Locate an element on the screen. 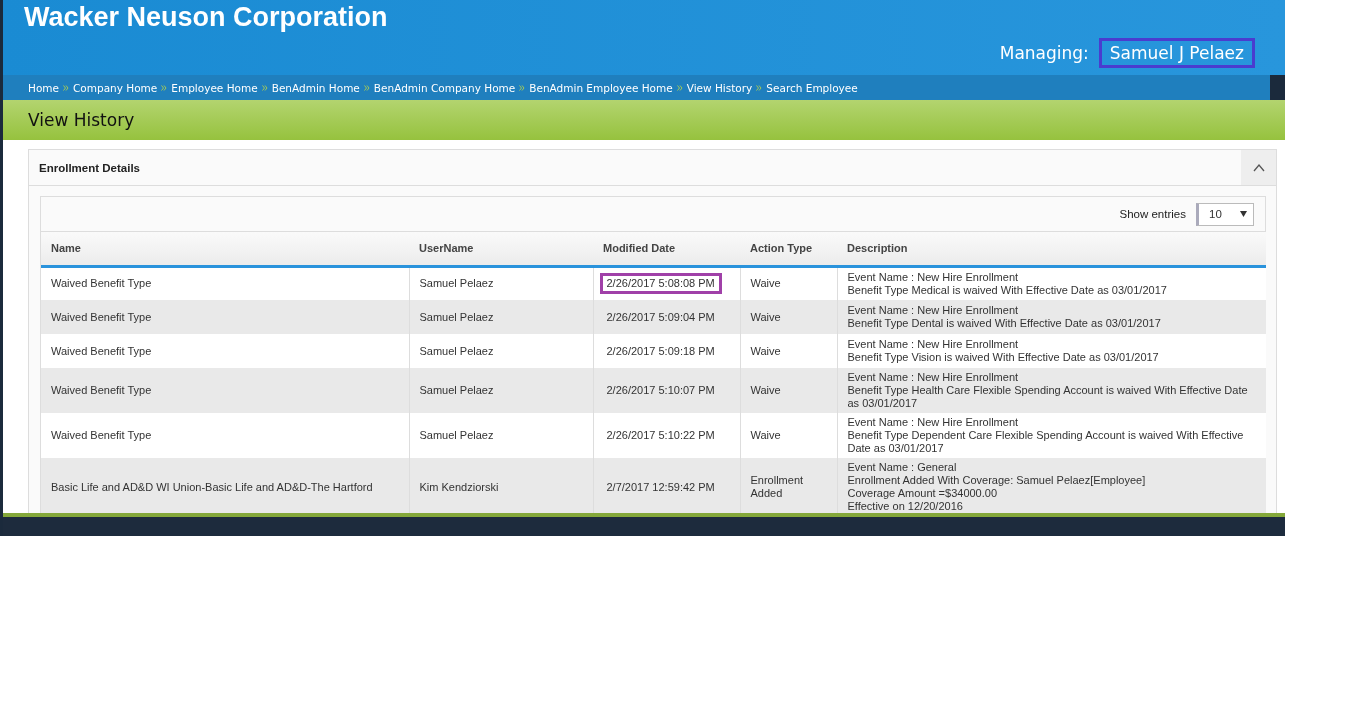 The image size is (1366, 728). breadcrumb-link: Company Home is located at coordinates (115, 87).